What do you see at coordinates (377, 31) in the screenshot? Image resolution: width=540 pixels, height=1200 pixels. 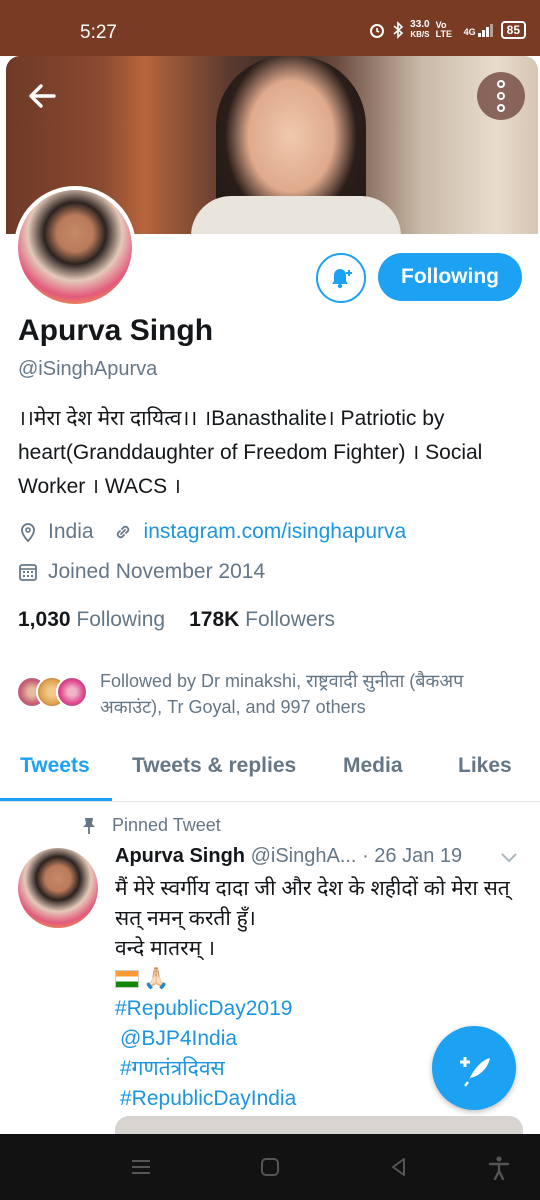 I see `alarm-icon` at bounding box center [377, 31].